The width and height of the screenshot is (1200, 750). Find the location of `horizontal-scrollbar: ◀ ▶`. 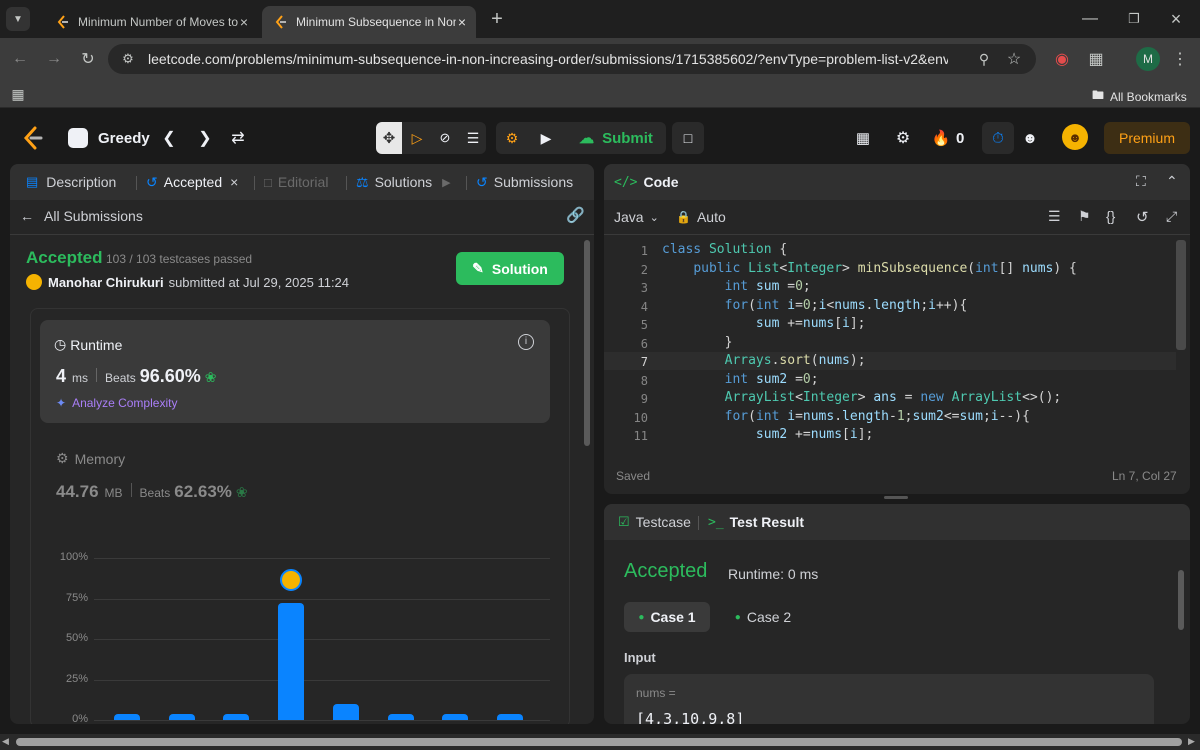

horizontal-scrollbar: ◀ ▶ is located at coordinates (600, 742).